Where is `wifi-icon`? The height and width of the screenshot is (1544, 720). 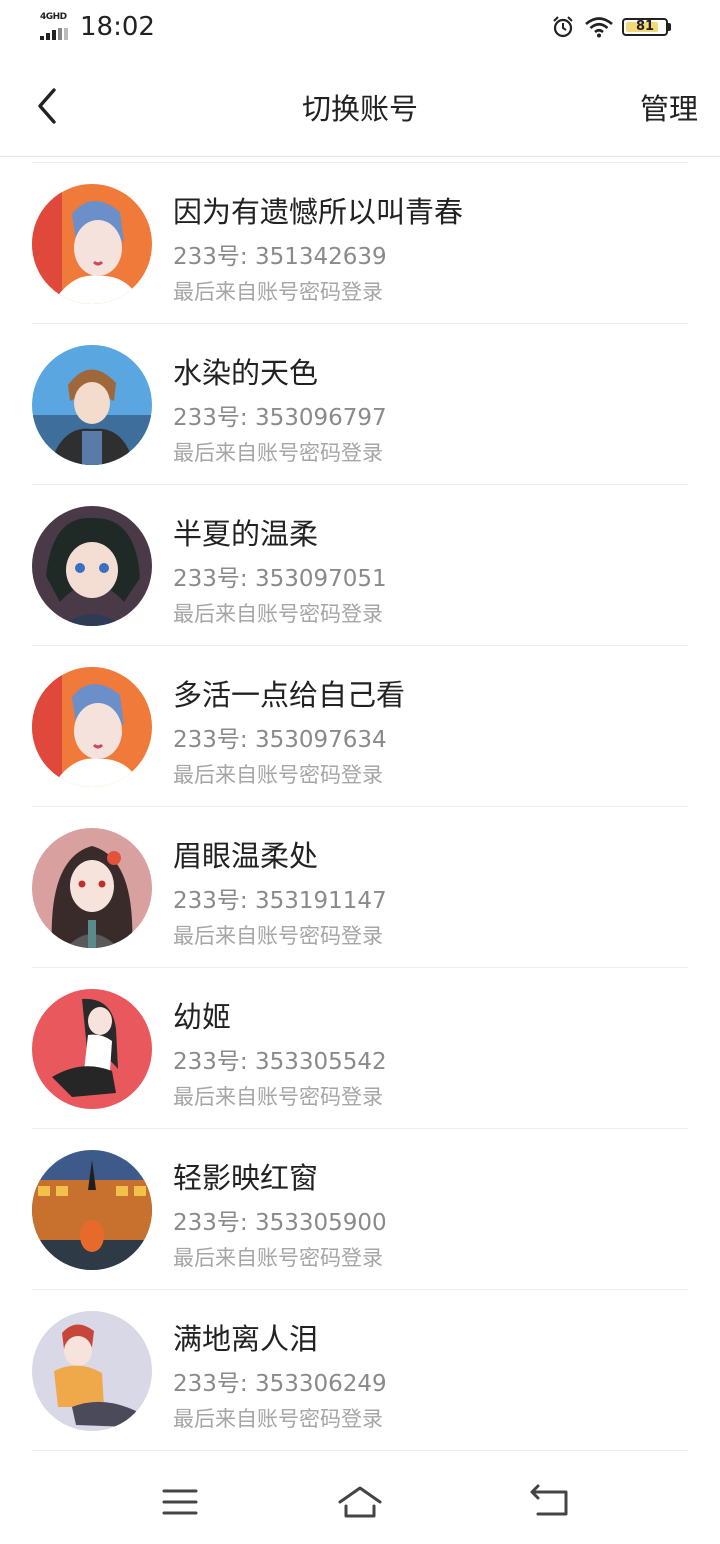 wifi-icon is located at coordinates (599, 27).